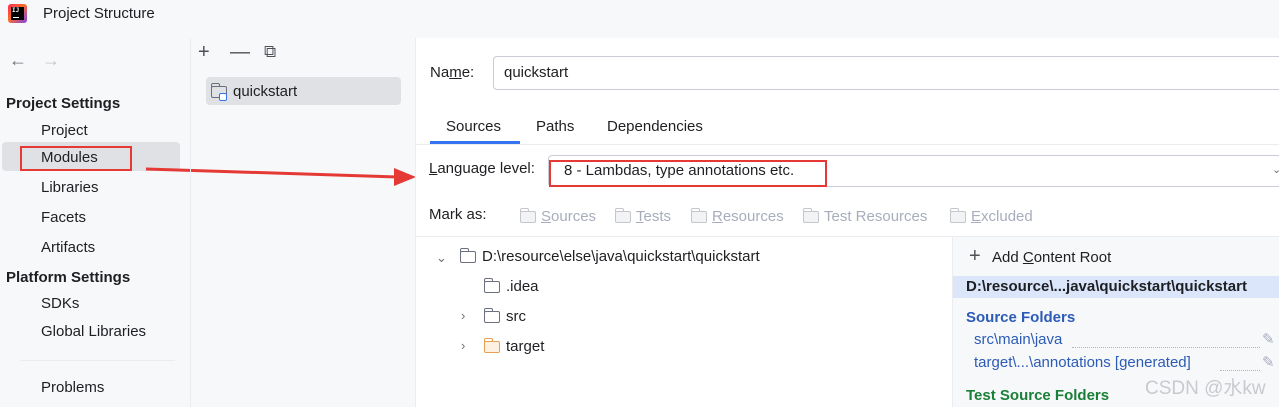  I want to click on sidebar-item-global-libraries: Global Libraries, so click(93, 331).